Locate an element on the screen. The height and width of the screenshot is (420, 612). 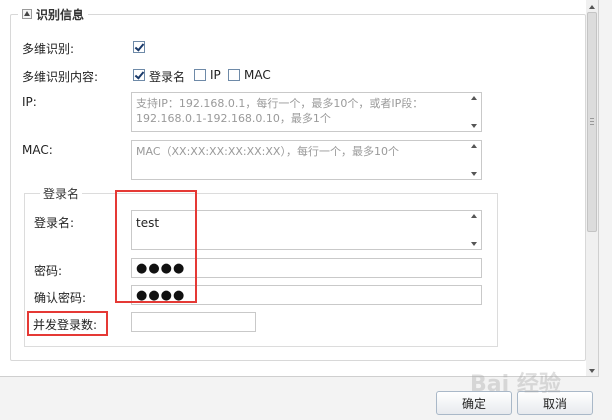
username-textarea-scrollbar is located at coordinates (474, 230).